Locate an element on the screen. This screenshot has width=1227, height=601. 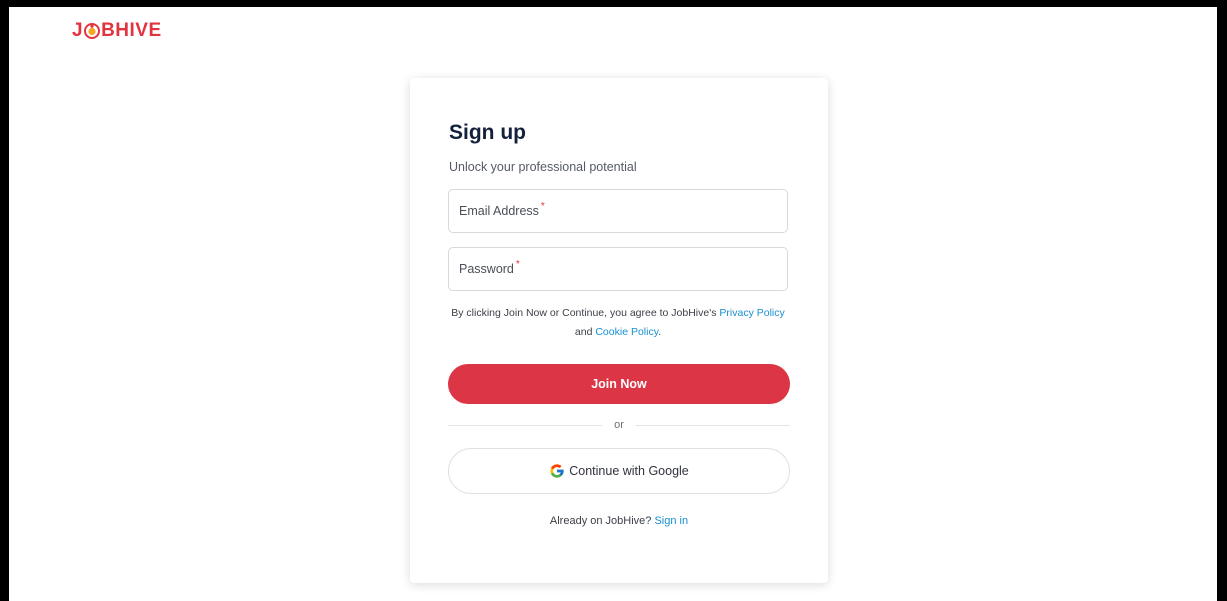
sign-in-link: Sign in is located at coordinates (671, 521).